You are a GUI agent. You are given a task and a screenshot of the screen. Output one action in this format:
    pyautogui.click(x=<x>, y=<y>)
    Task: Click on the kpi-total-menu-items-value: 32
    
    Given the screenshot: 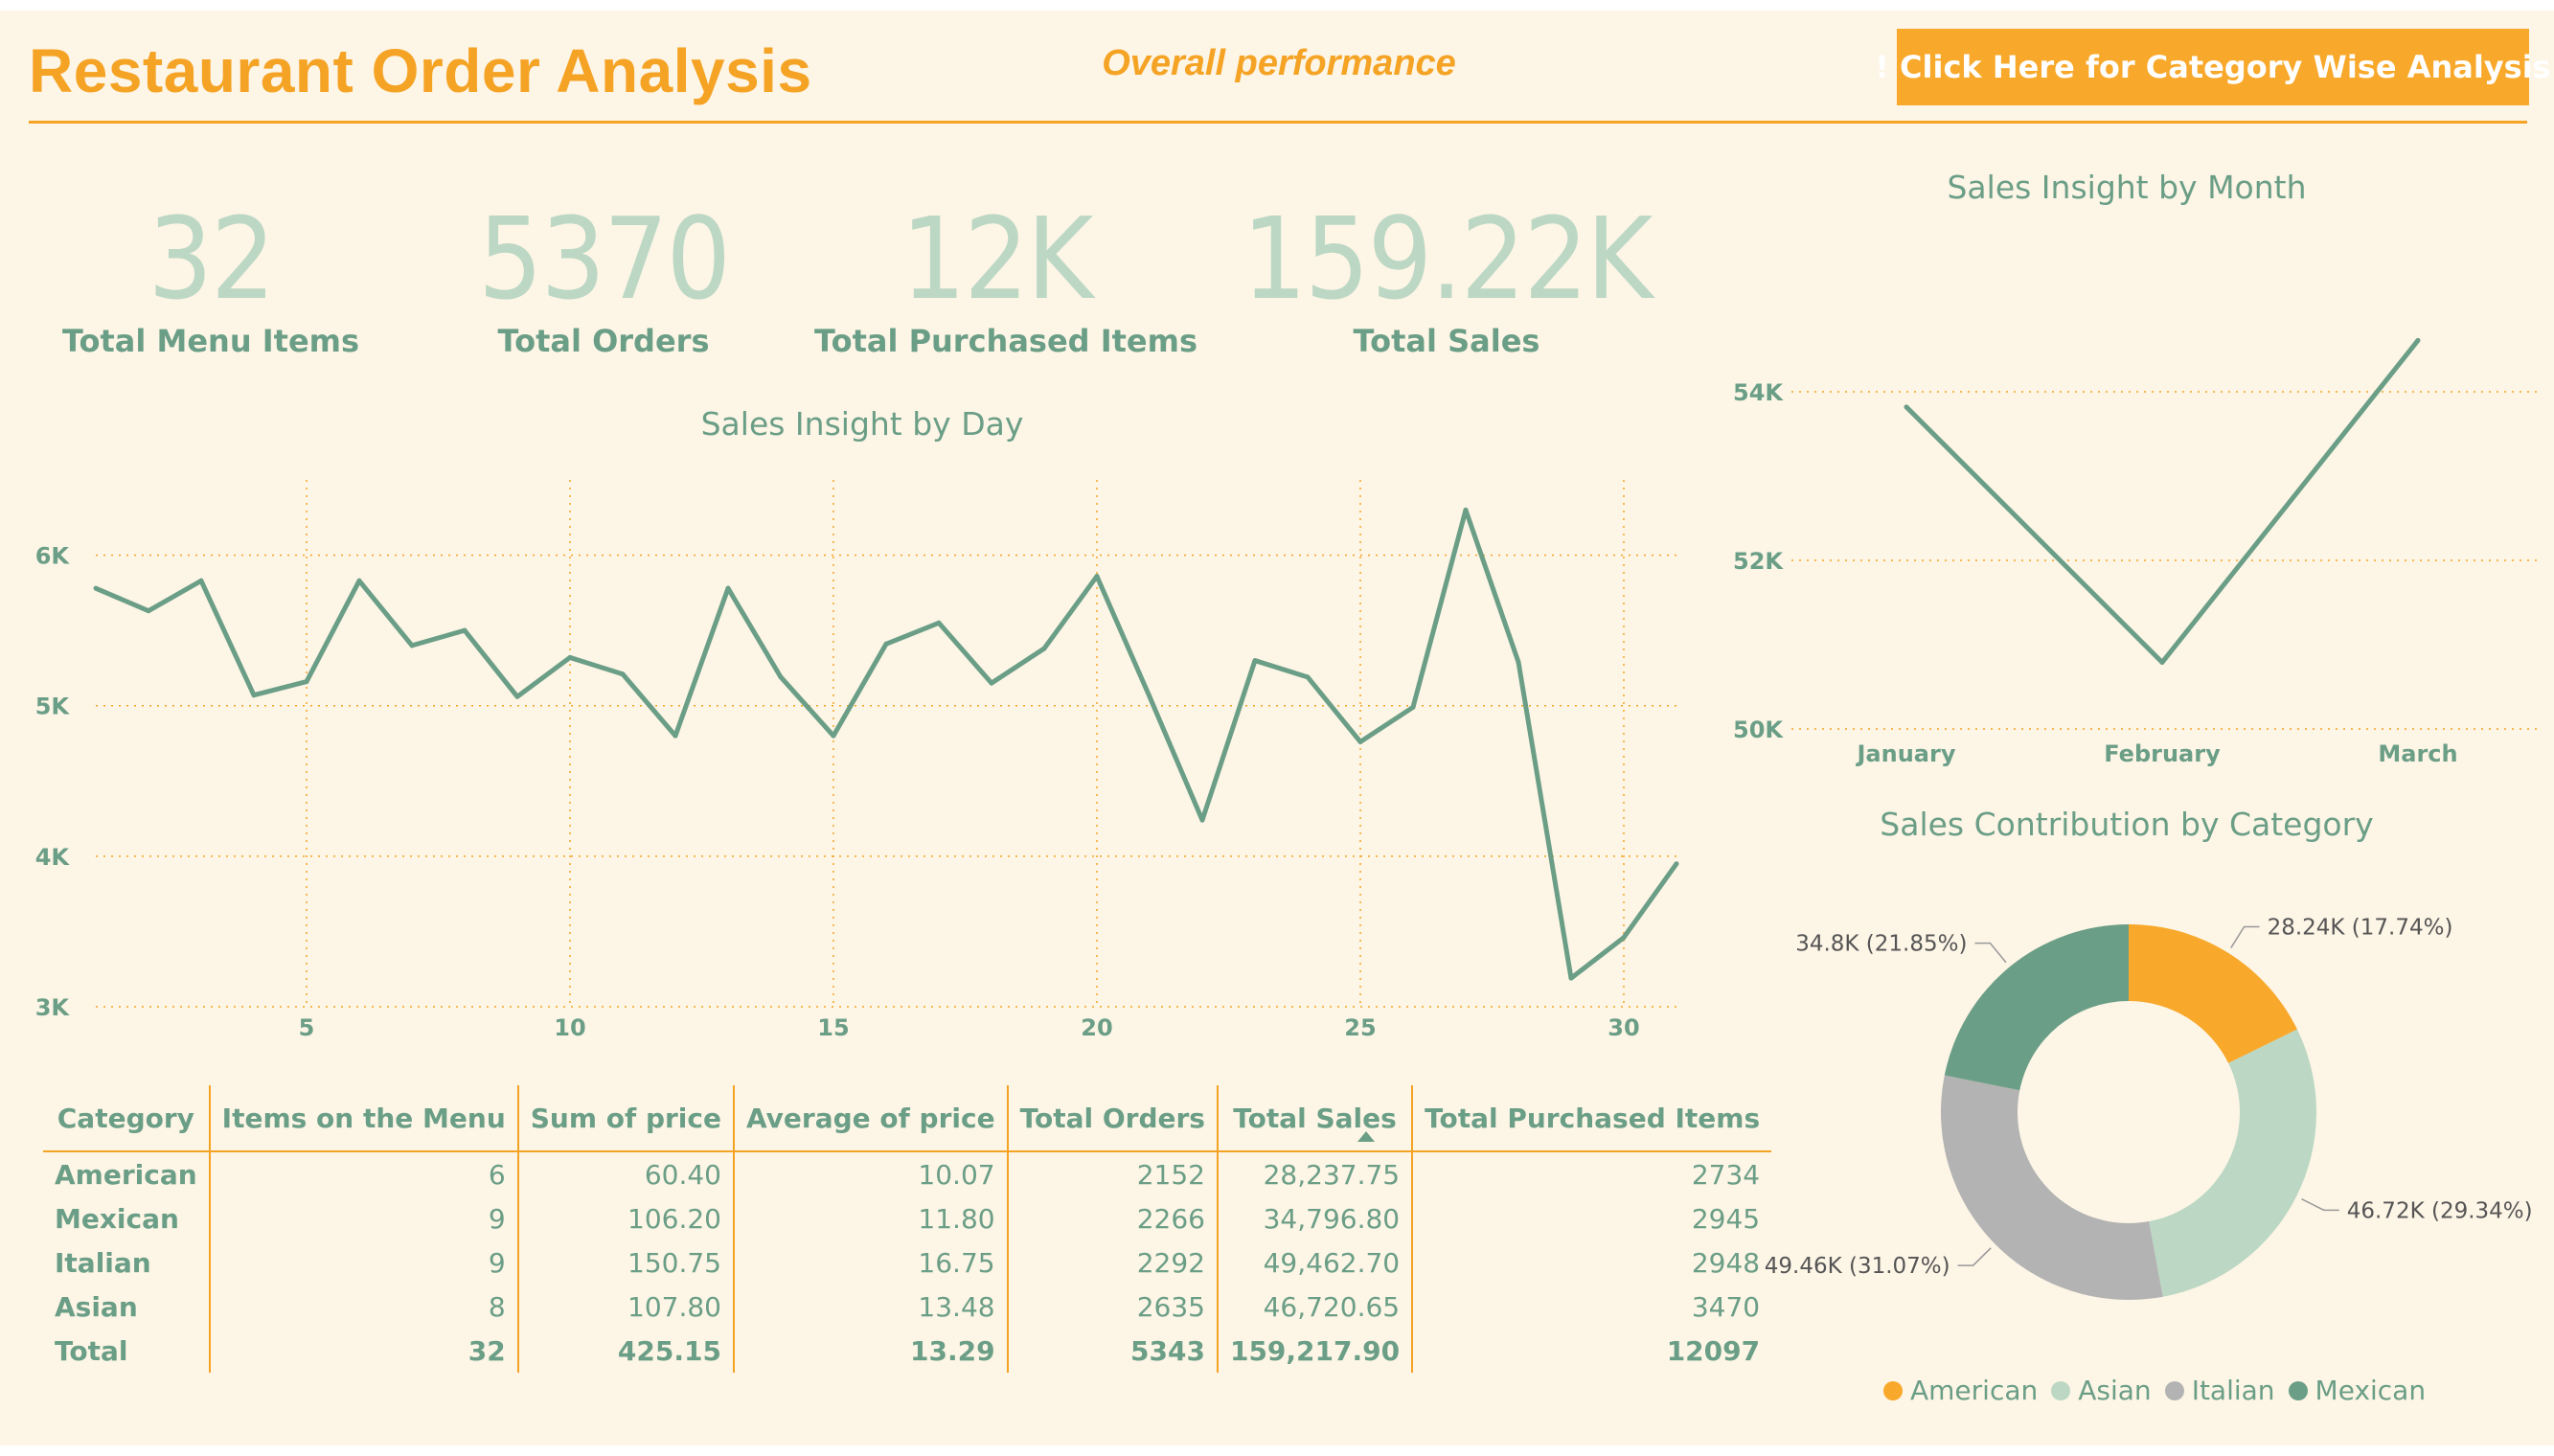 What is the action you would take?
    pyautogui.click(x=211, y=259)
    